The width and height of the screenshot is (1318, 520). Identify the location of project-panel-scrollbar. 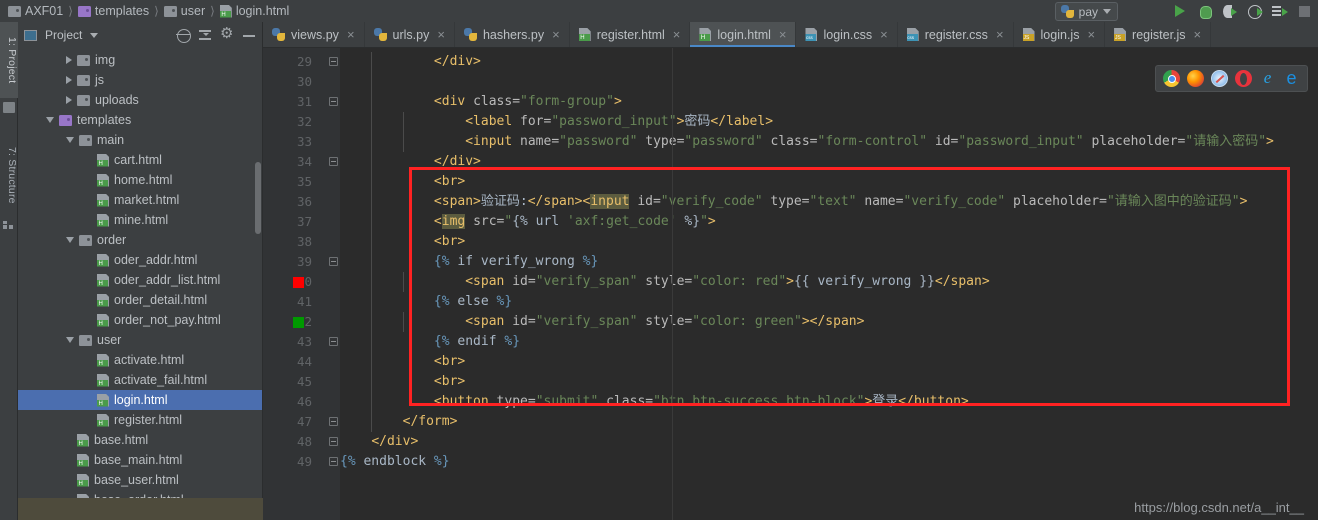
(258, 198).